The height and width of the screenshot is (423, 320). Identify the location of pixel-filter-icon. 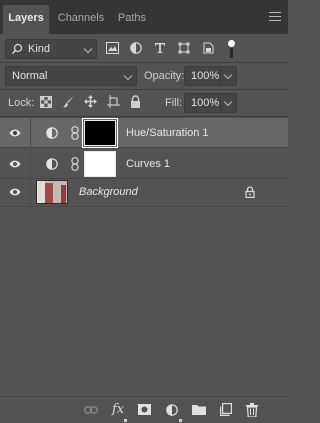
(112, 48).